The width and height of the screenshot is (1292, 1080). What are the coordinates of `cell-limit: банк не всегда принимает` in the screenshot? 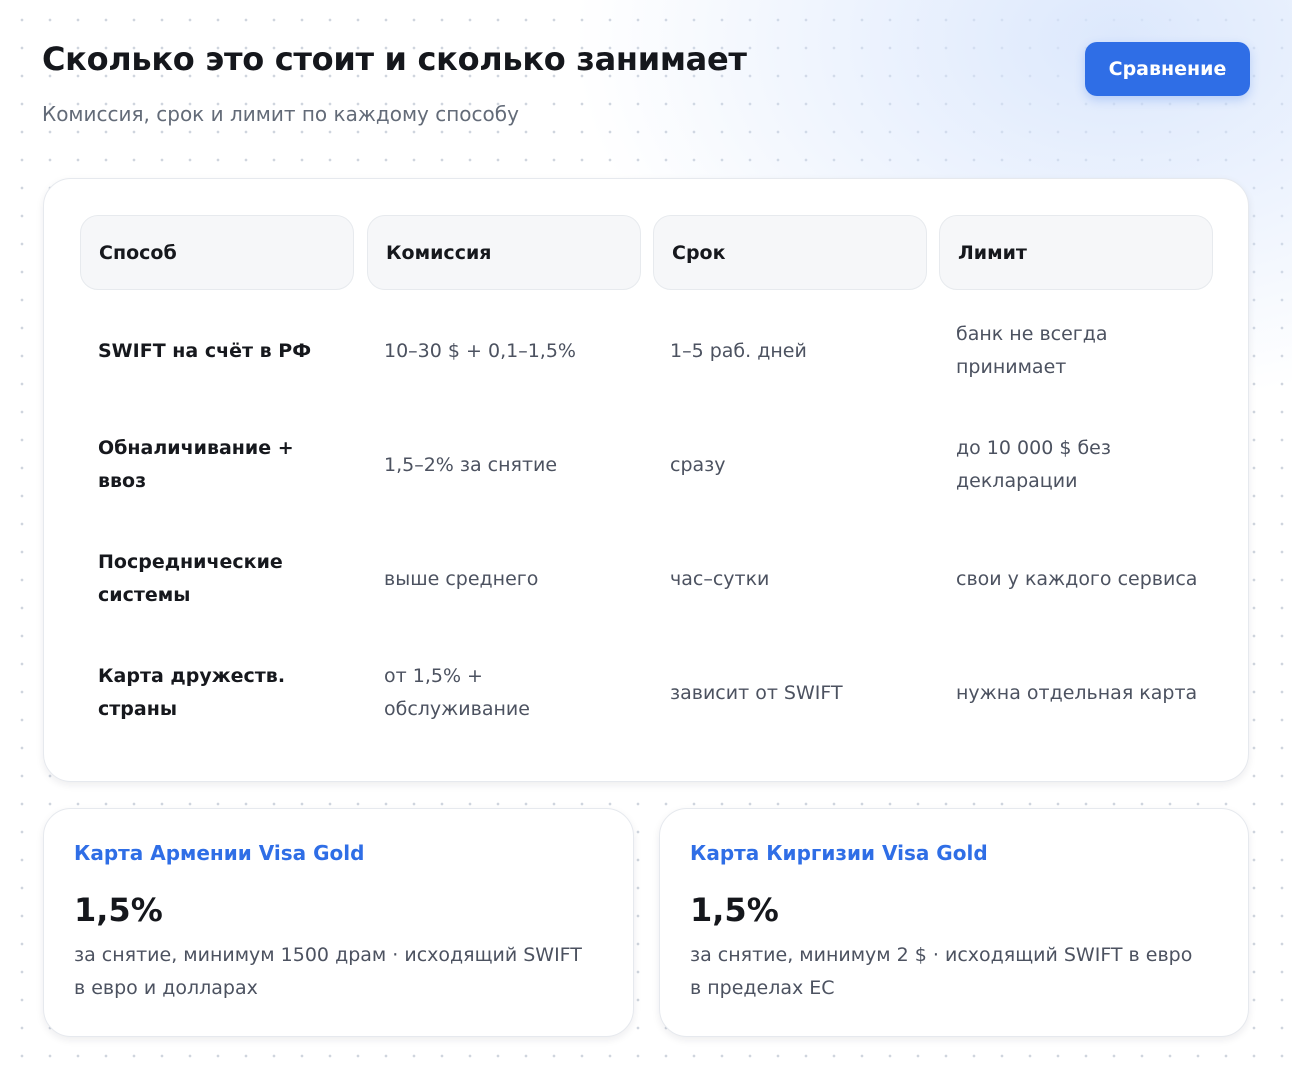 It's located at (1032, 350).